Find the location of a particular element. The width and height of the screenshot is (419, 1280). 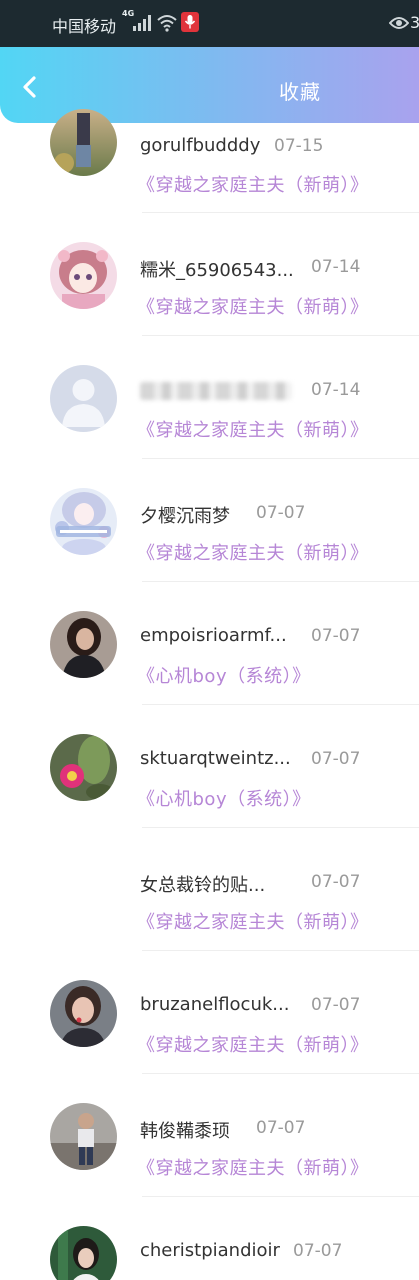

page-title: 收藏 is located at coordinates (300, 92).